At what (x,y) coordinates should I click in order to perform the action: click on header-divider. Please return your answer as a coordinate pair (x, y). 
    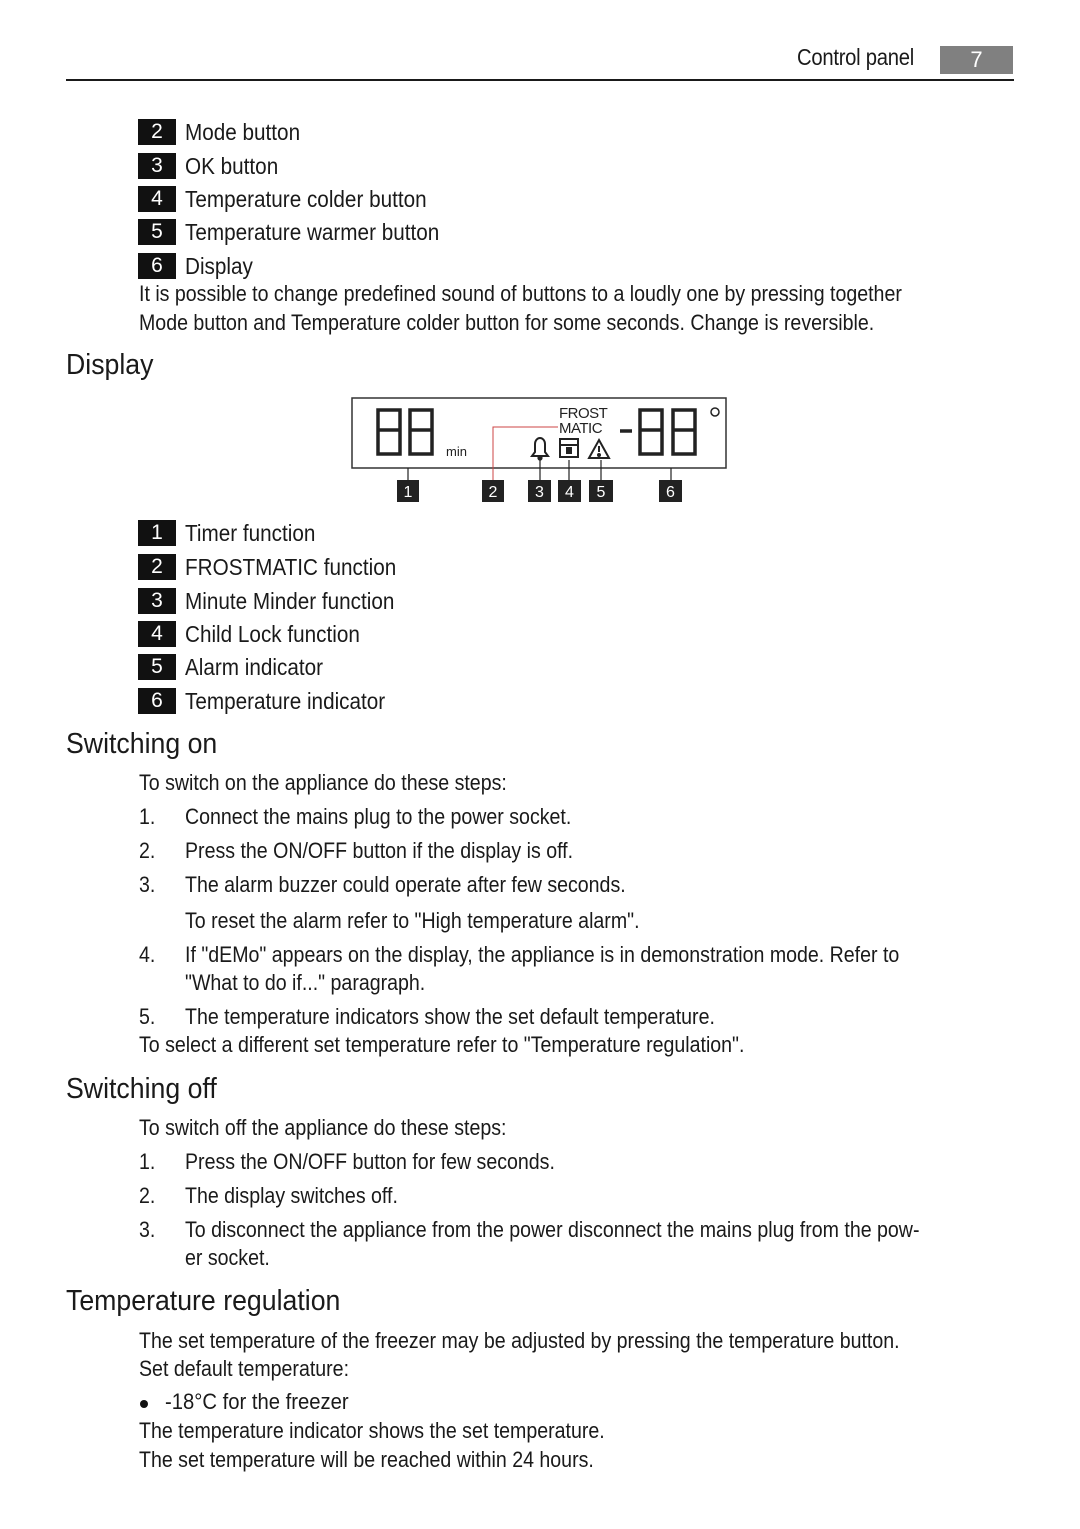
    Looking at the image, I should click on (540, 80).